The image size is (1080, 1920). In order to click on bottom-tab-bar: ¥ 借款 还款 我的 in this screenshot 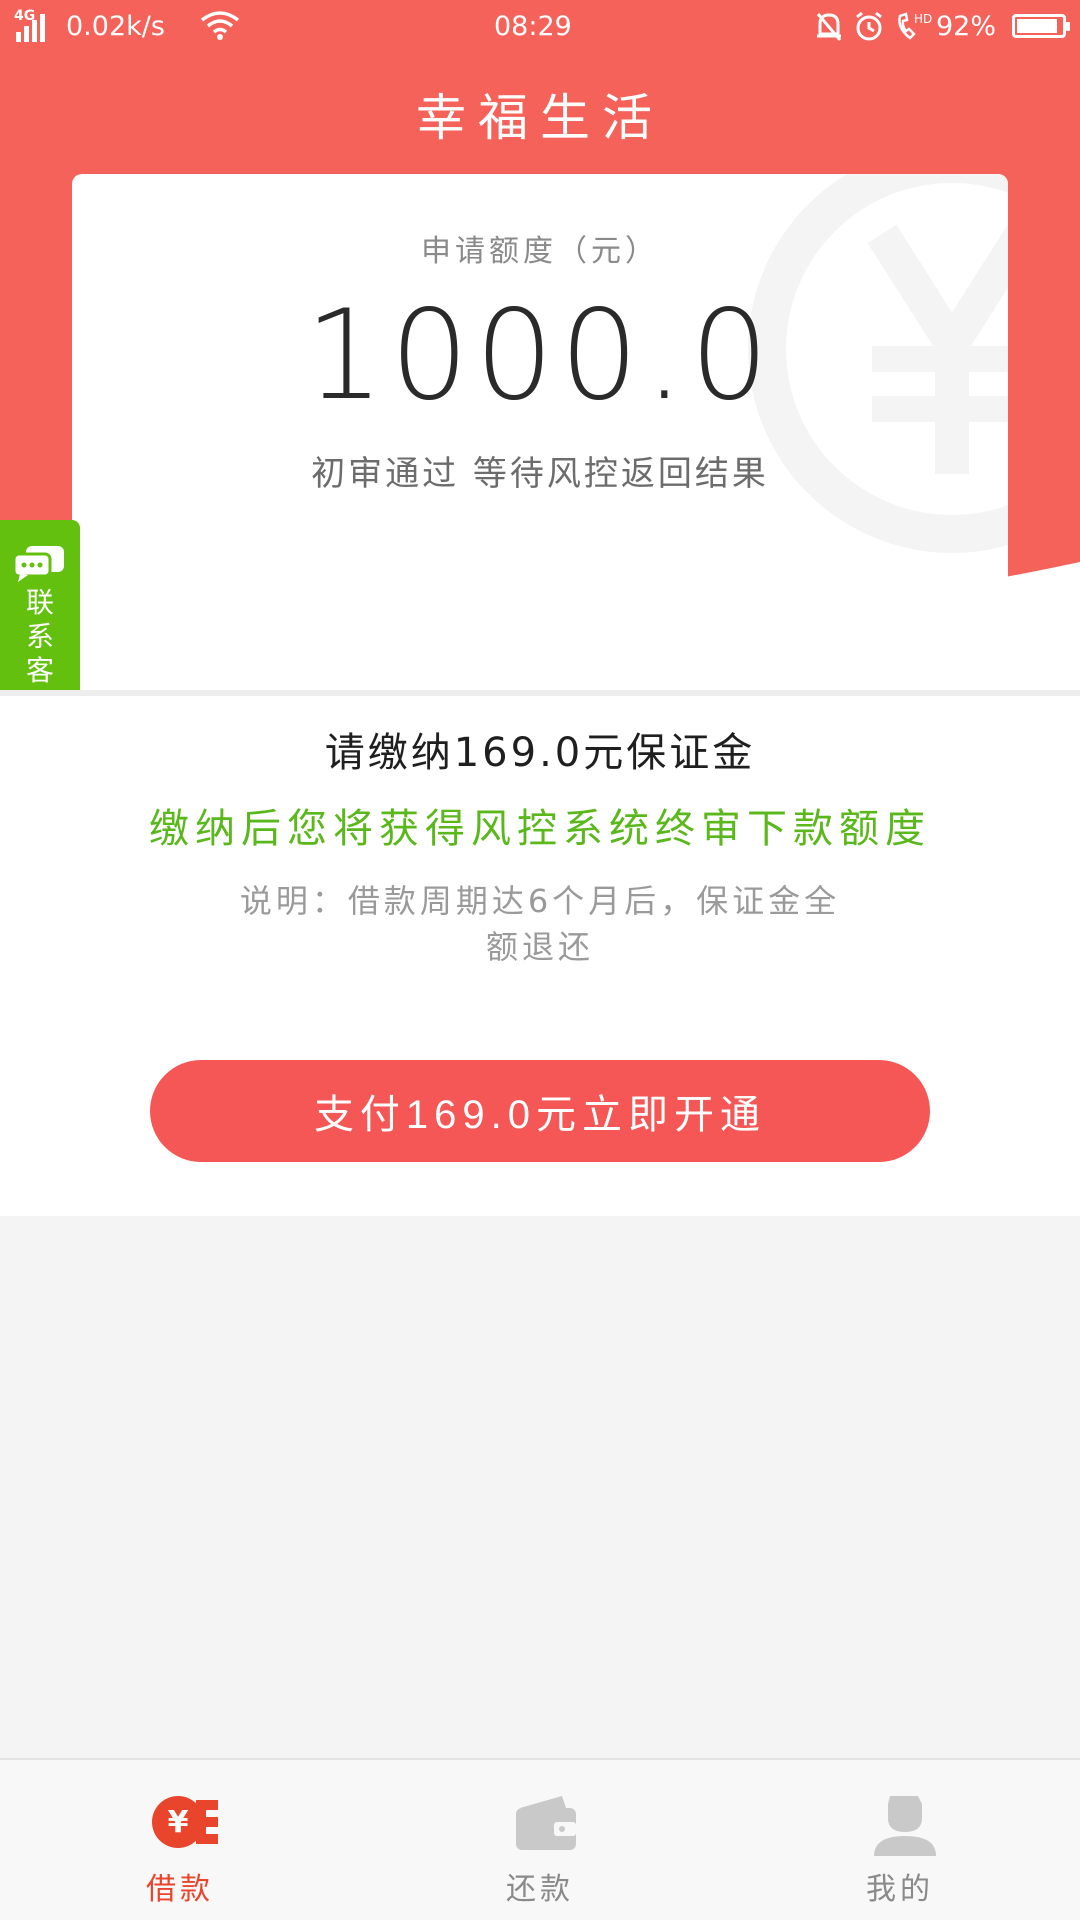, I will do `click(540, 1839)`.